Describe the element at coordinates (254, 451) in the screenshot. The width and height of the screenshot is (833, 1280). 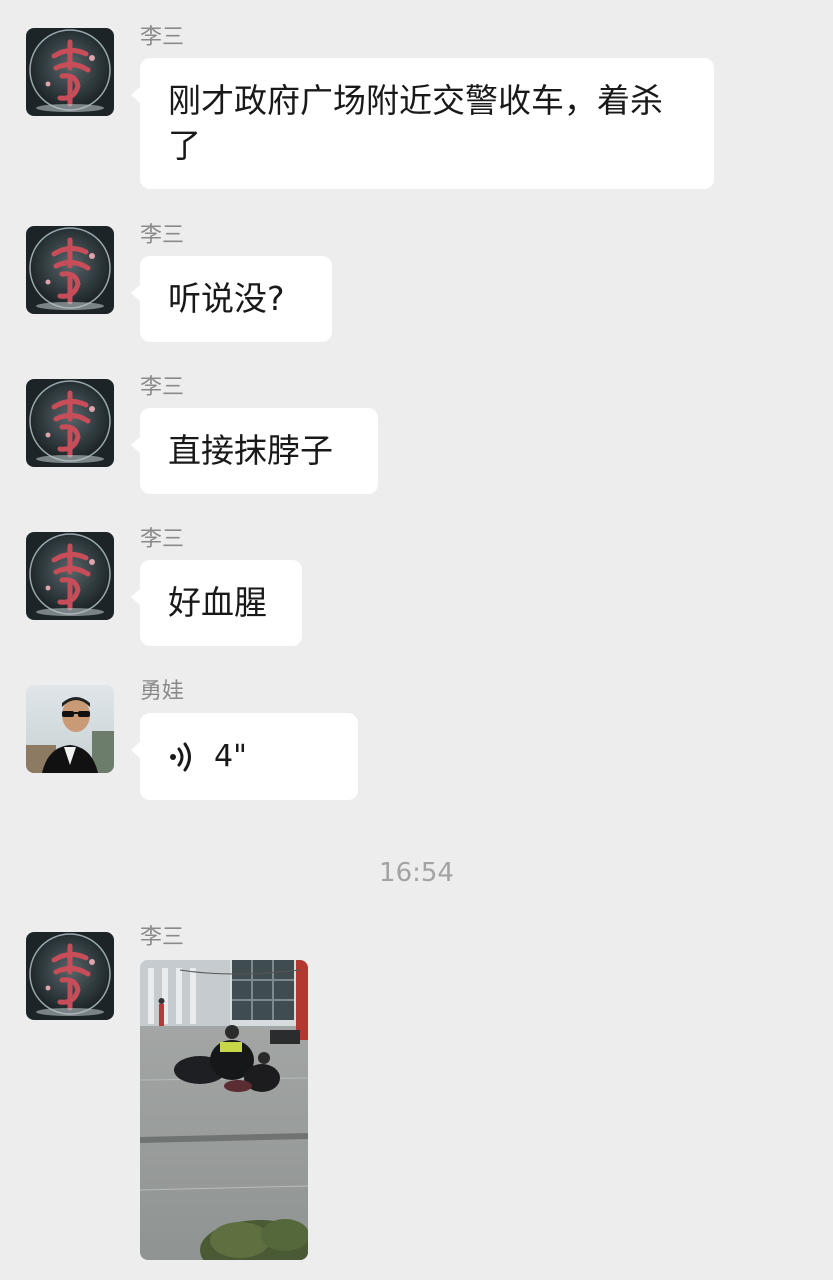
I see `message-bubble: 直接抹脖子` at that location.